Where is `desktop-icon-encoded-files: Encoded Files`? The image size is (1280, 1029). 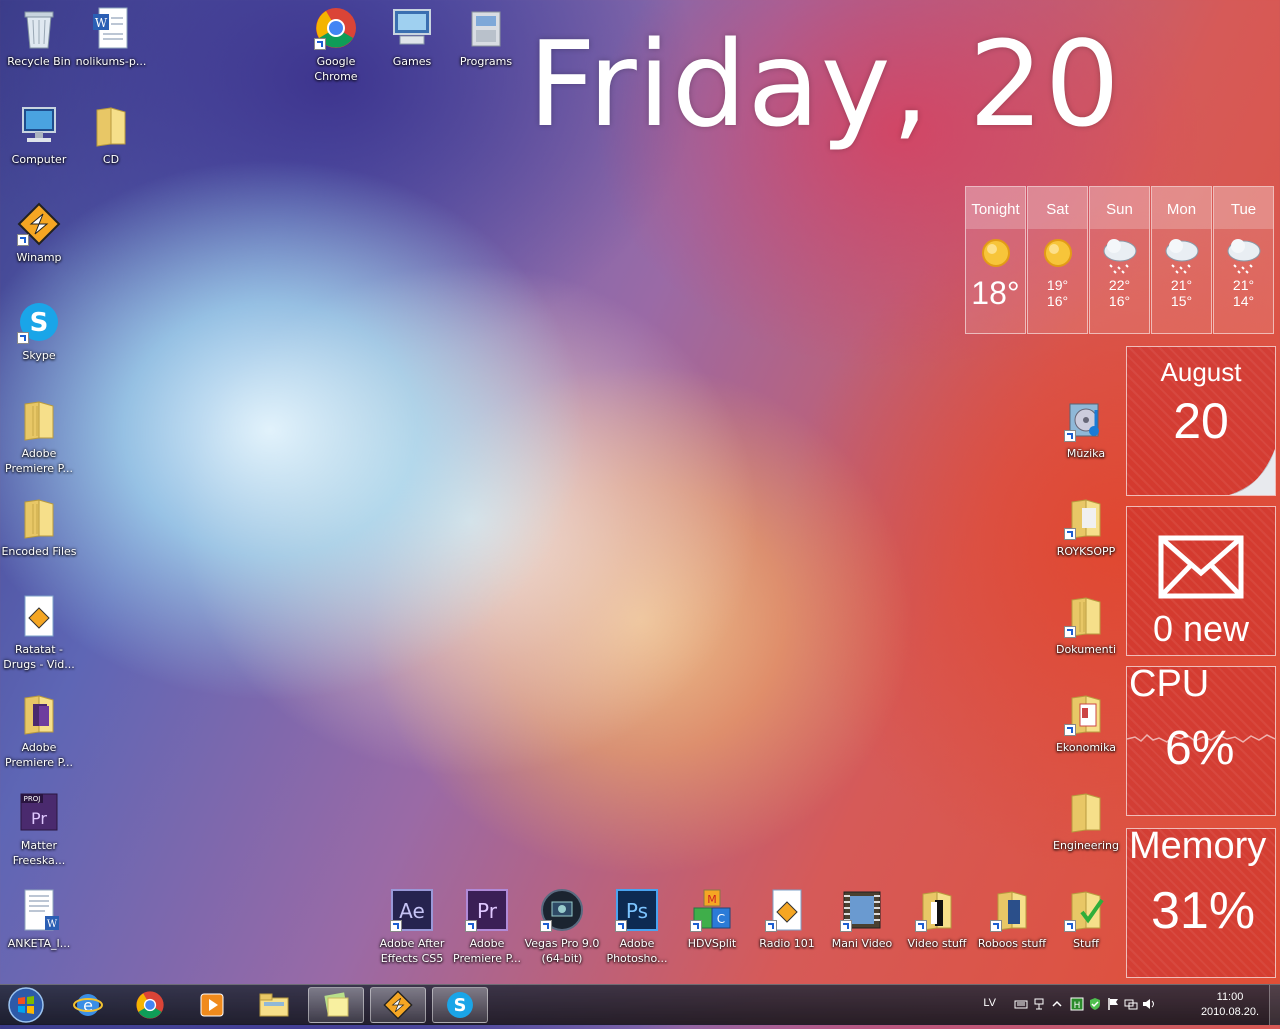 desktop-icon-encoded-files: Encoded Files is located at coordinates (39, 527).